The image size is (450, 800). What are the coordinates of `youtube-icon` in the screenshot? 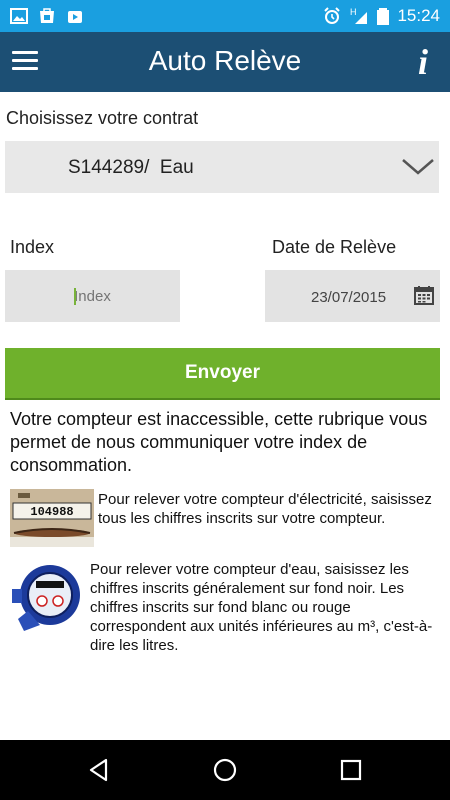 It's located at (75, 17).